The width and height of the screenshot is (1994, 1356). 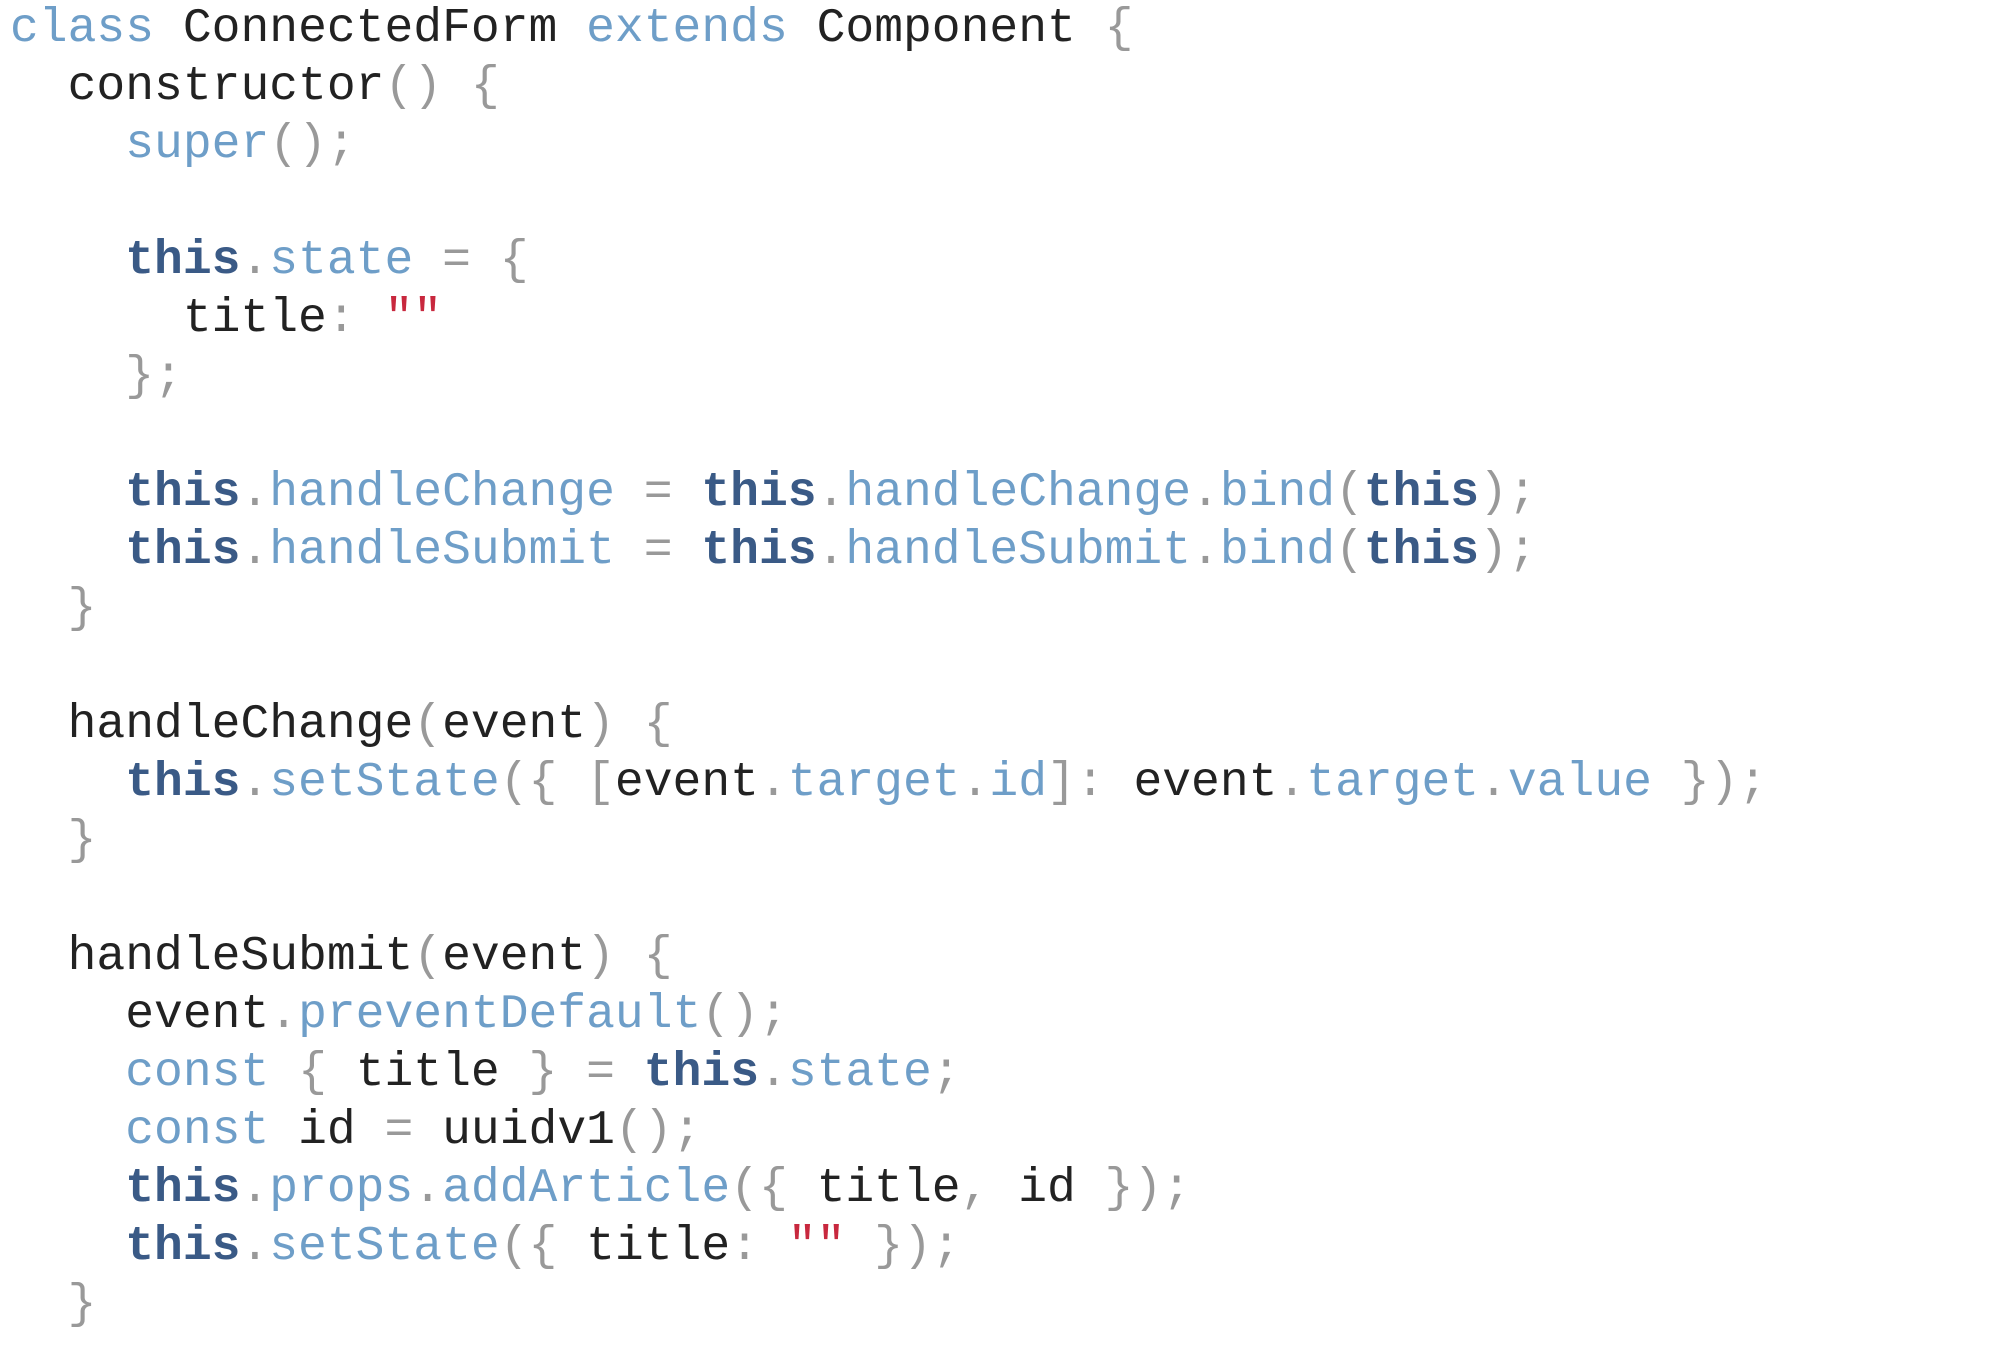 I want to click on code-line: constructor() {, so click(x=888, y=87).